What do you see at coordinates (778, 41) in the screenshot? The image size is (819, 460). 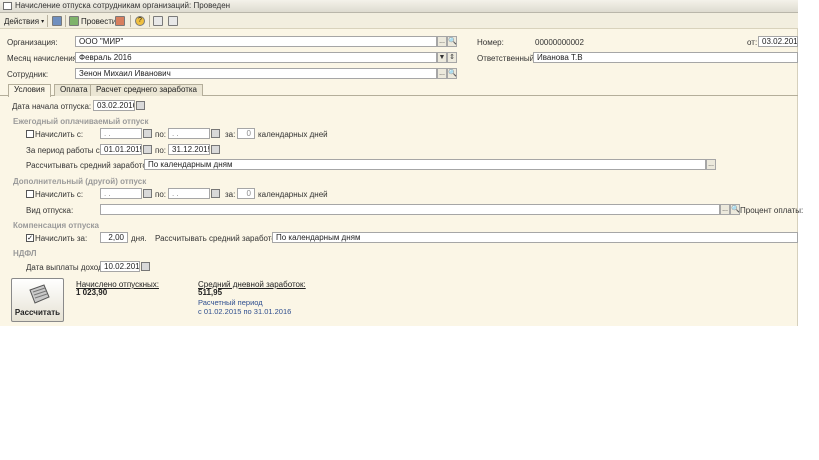 I see `date-field: 03.02.2016` at bounding box center [778, 41].